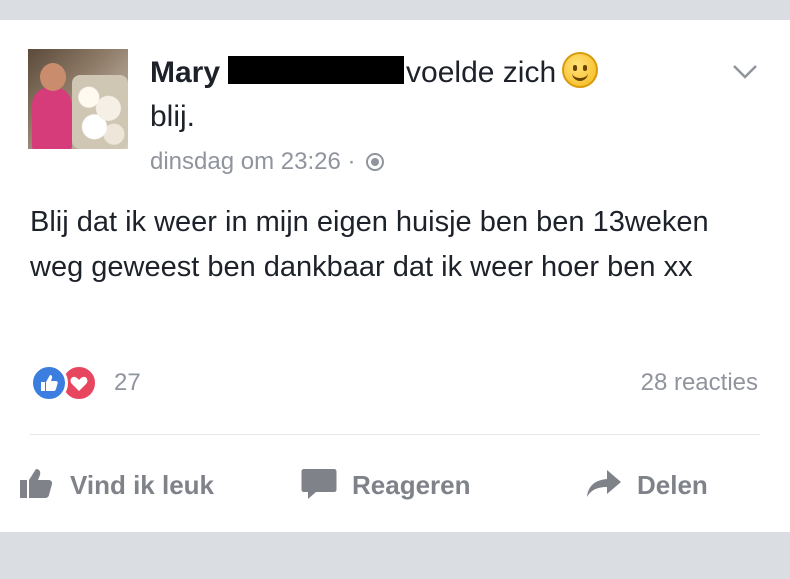 This screenshot has height=579, width=790. I want to click on post-meta: dinsdag om 23:26 ·, so click(267, 162).